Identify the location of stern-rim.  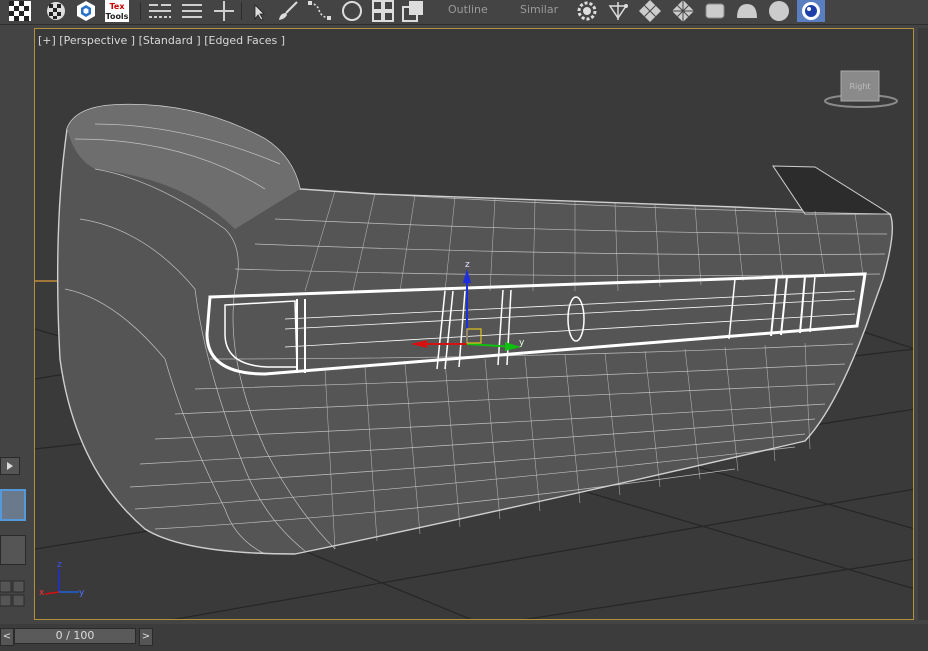
(832, 190).